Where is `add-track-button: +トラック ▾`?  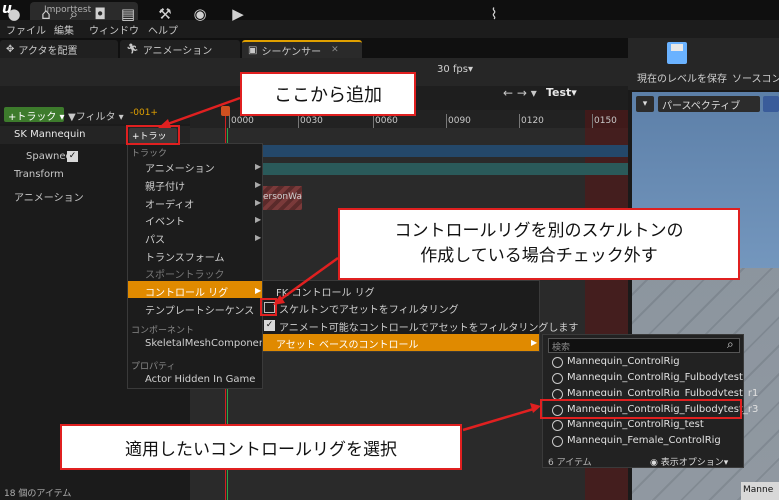 add-track-button: +トラック ▾ is located at coordinates (34, 115).